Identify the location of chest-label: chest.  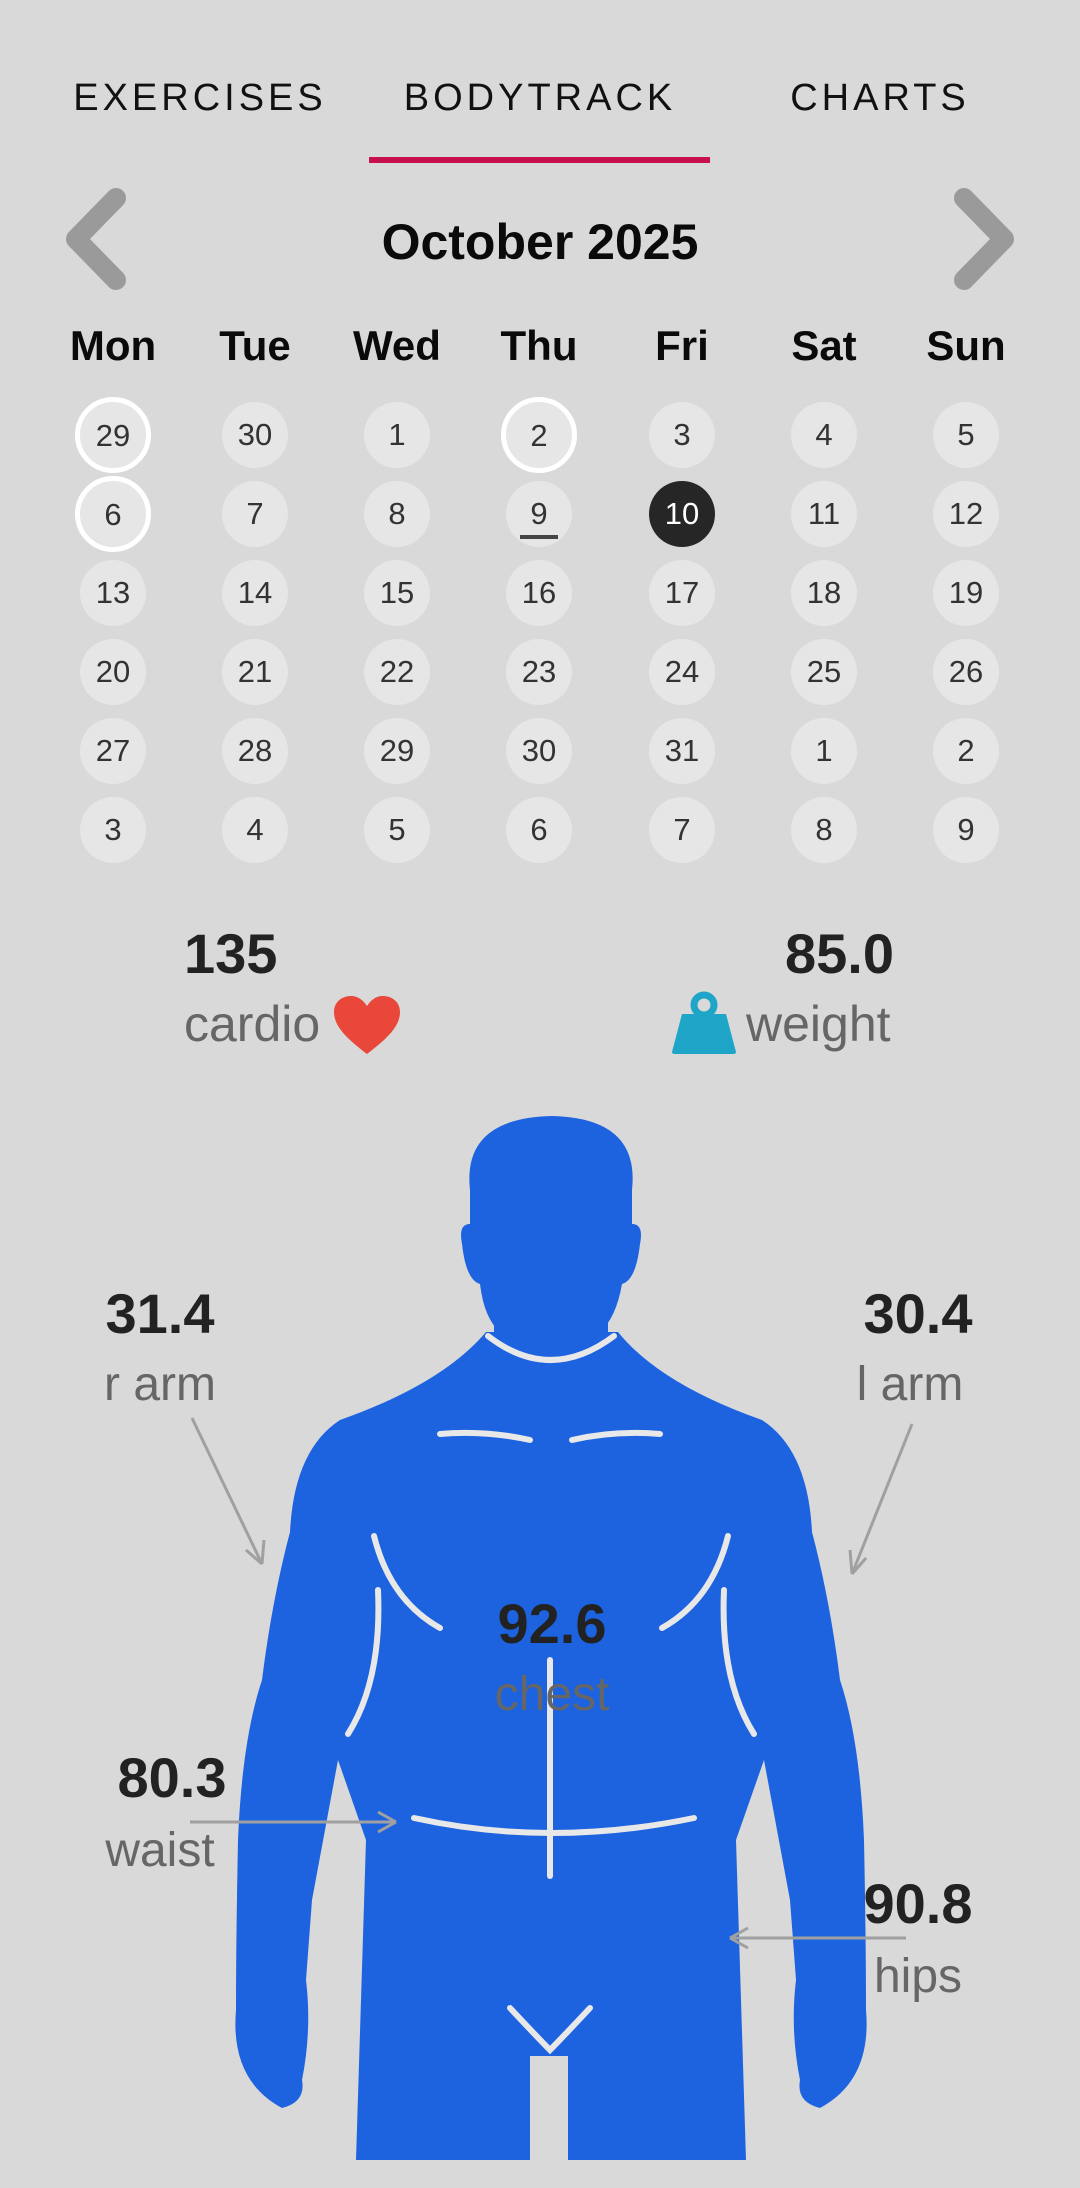
(552, 1694).